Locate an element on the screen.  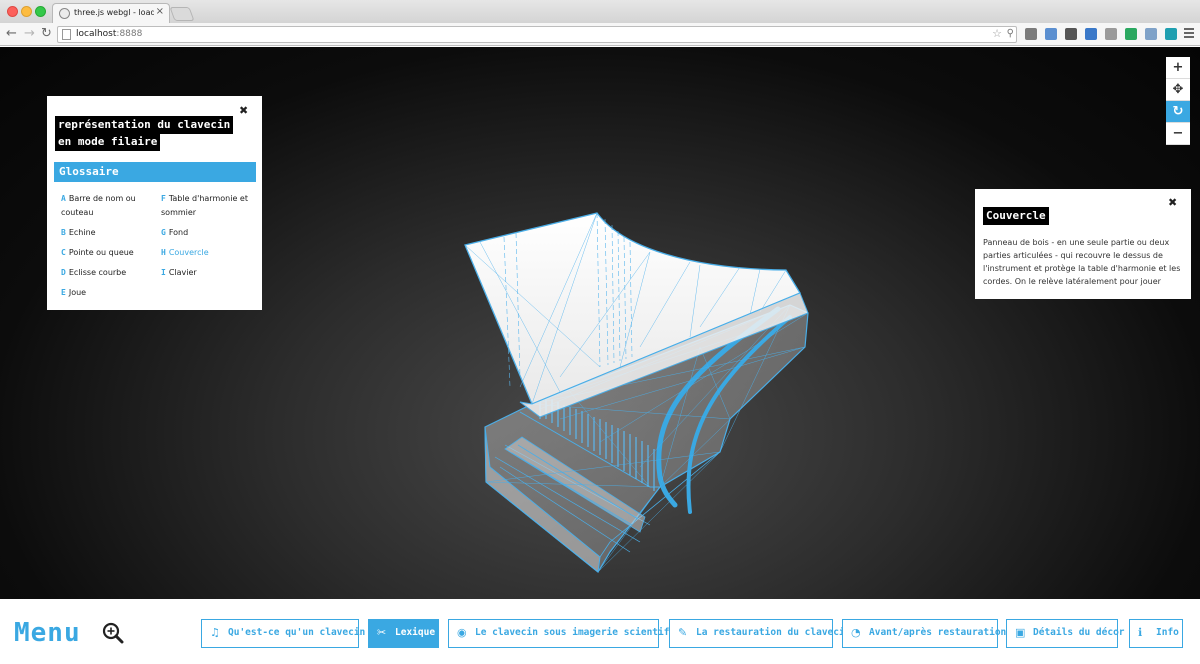
hamburger-menu-icon is located at coordinates (1189, 34).